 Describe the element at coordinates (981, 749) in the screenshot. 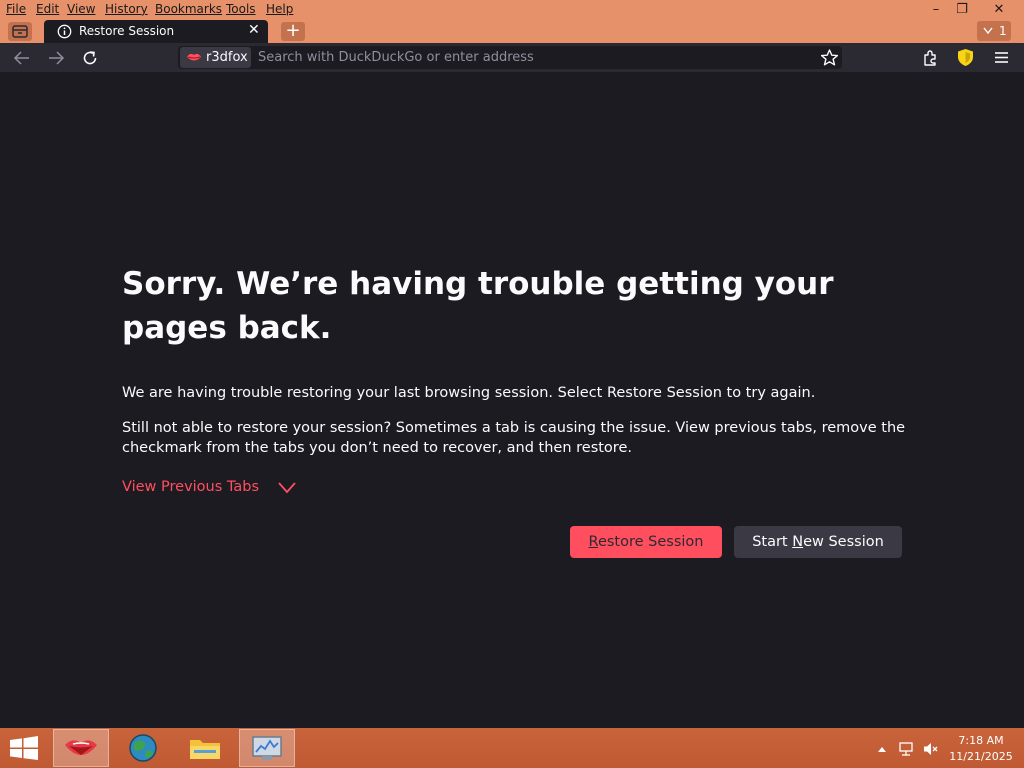

I see `clock: 7:18 AM 11/21/2025` at that location.